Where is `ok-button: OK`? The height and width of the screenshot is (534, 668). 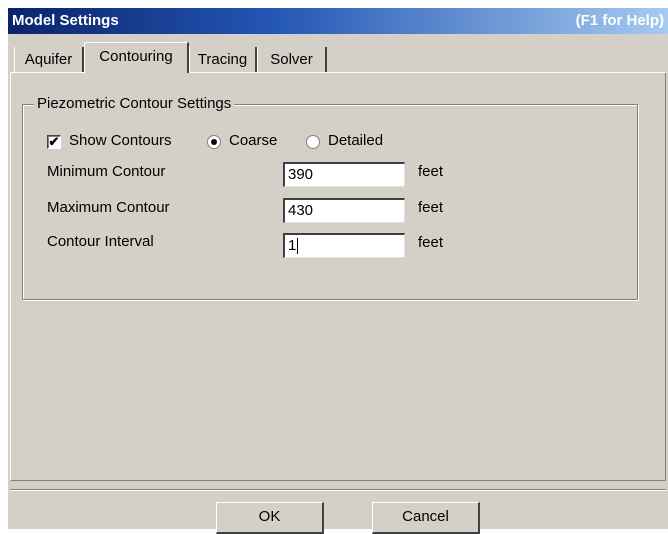
ok-button: OK is located at coordinates (270, 518).